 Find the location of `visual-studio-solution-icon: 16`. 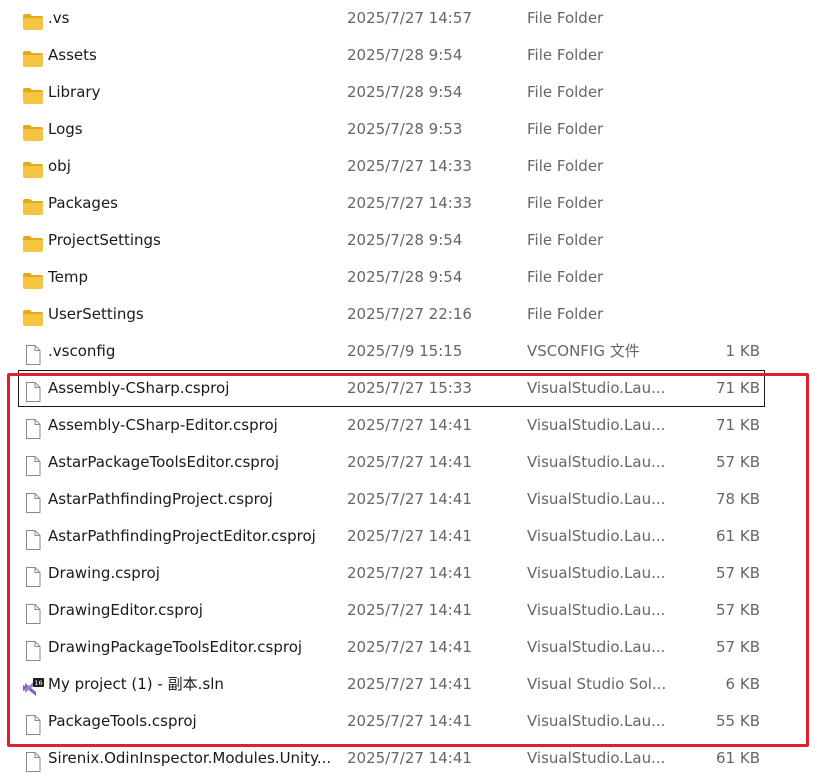

visual-studio-solution-icon: 16 is located at coordinates (33, 685).